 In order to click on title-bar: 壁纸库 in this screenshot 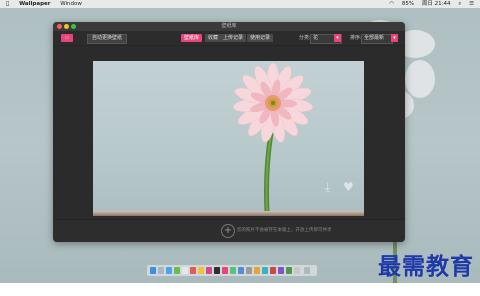, I will do `click(229, 26)`.